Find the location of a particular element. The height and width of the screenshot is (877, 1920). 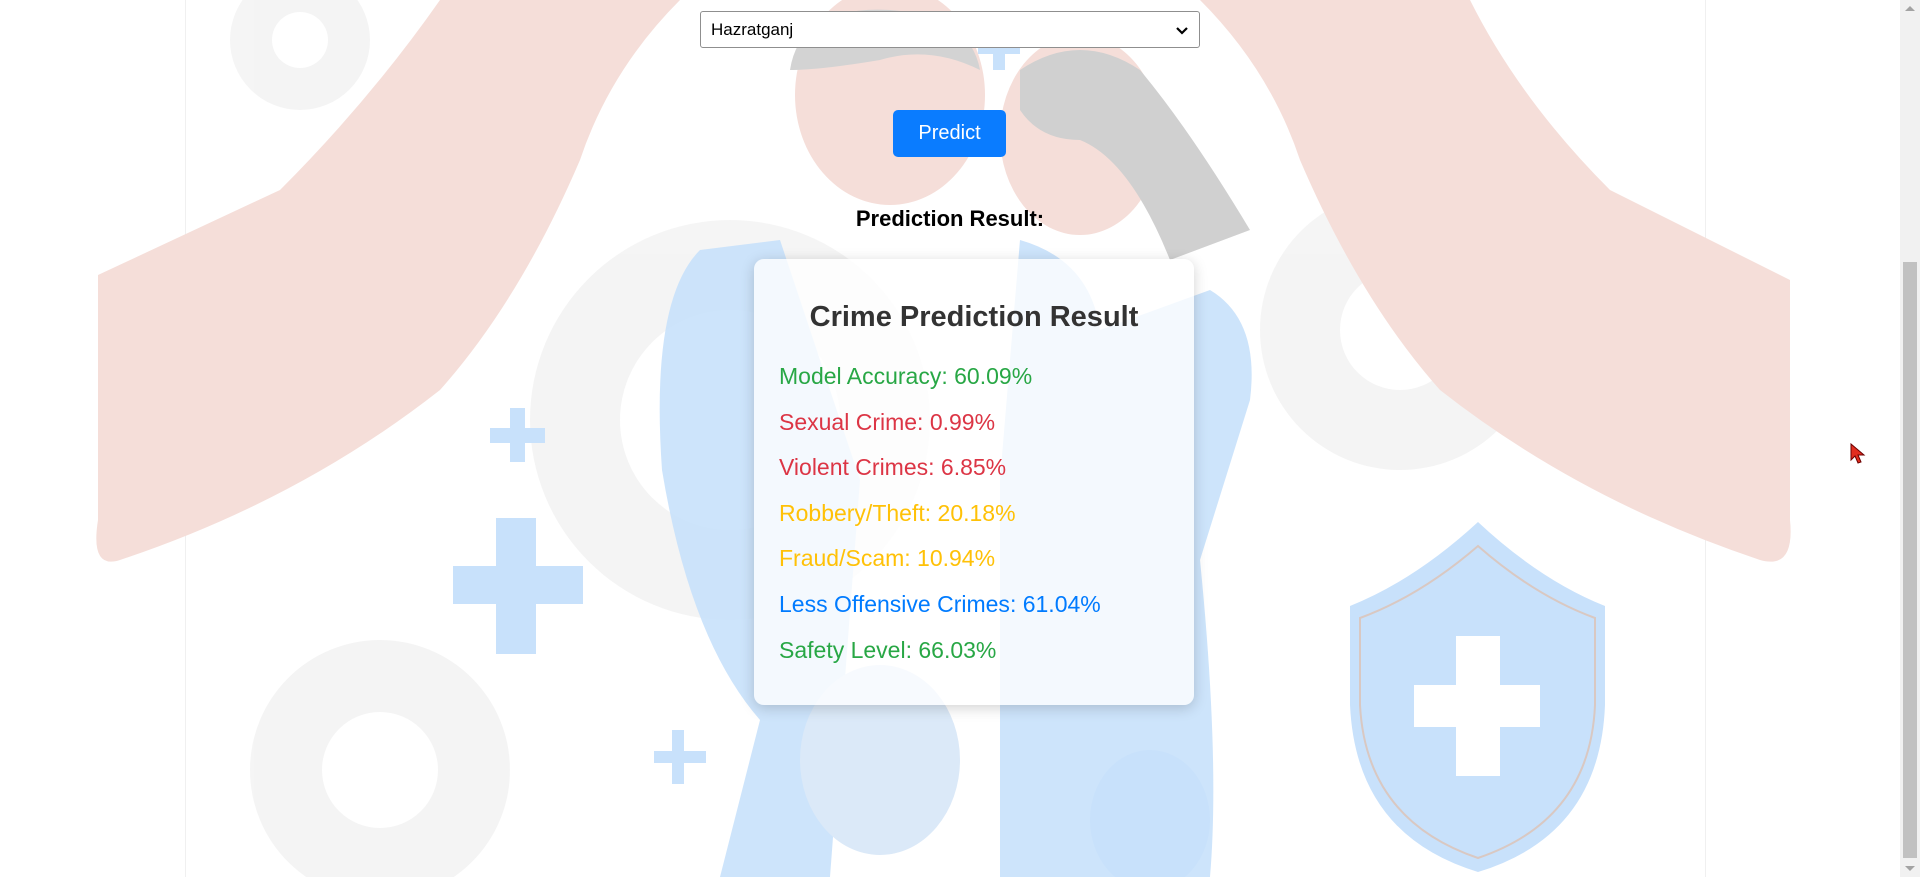

mouse-cursor-icon is located at coordinates (1858, 453).